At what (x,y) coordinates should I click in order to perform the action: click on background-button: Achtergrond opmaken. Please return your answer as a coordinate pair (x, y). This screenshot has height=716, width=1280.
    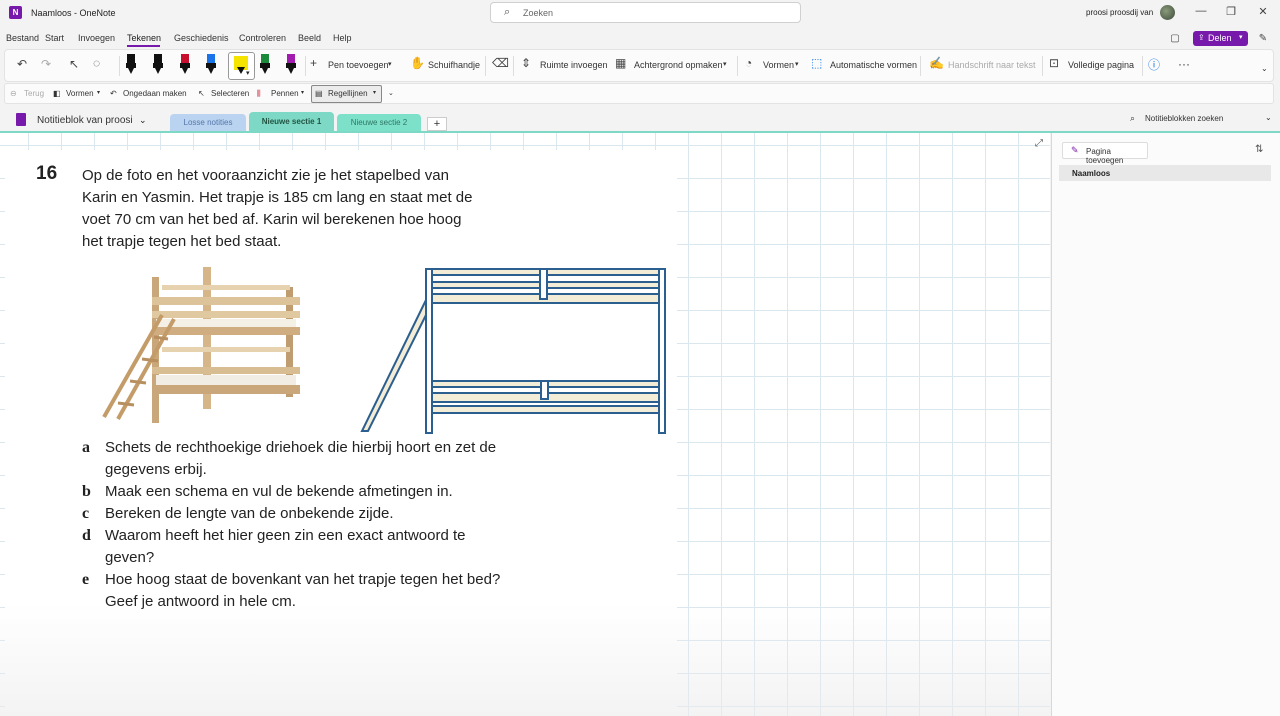
    Looking at the image, I should click on (678, 65).